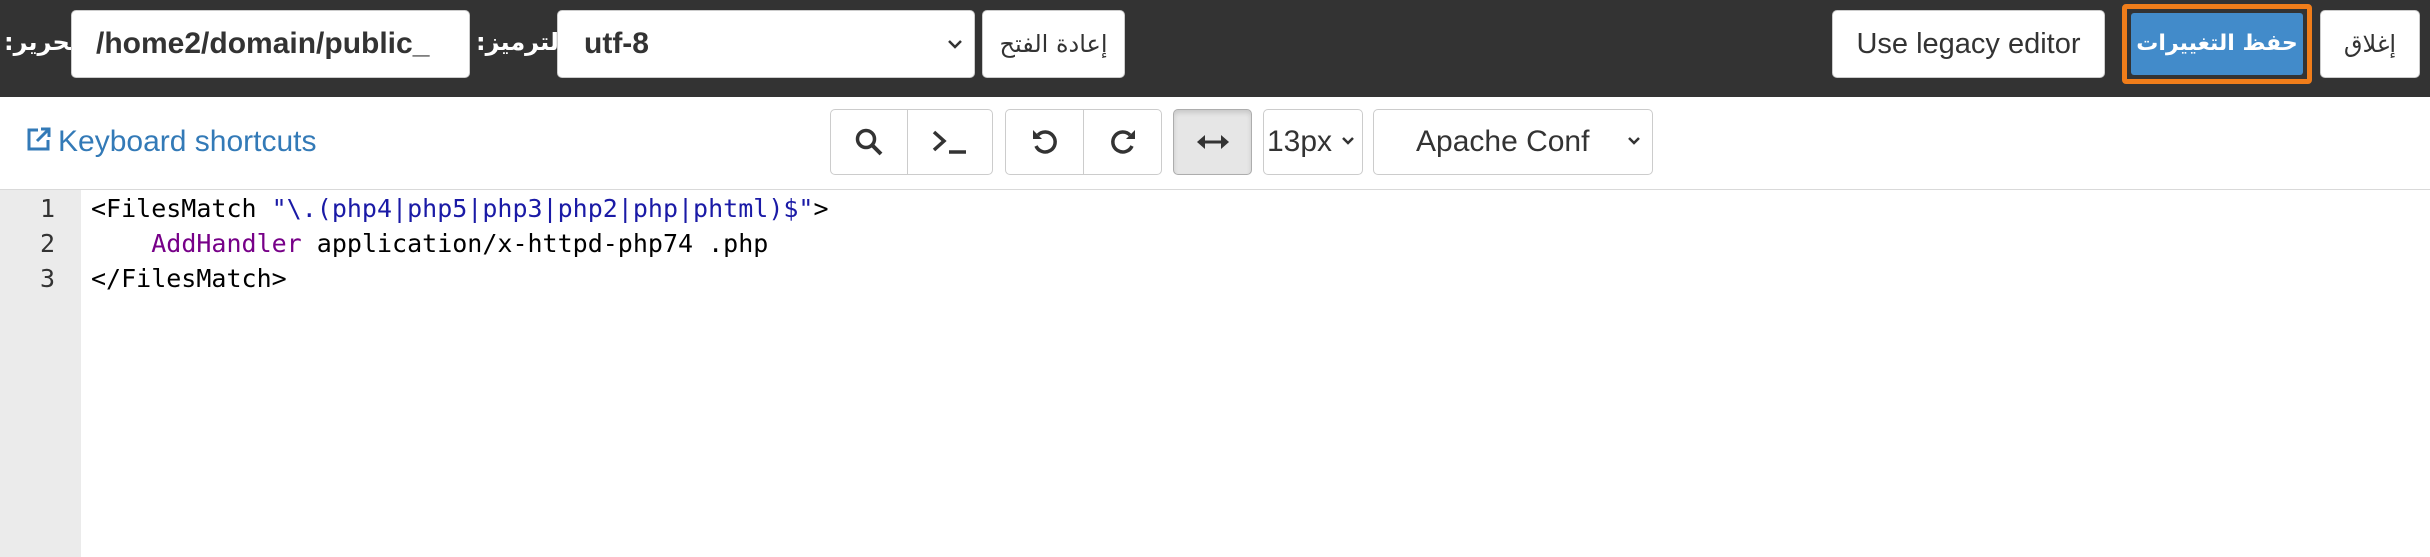 The height and width of the screenshot is (557, 2430). Describe the element at coordinates (47, 243) in the screenshot. I see `line-number: 2` at that location.